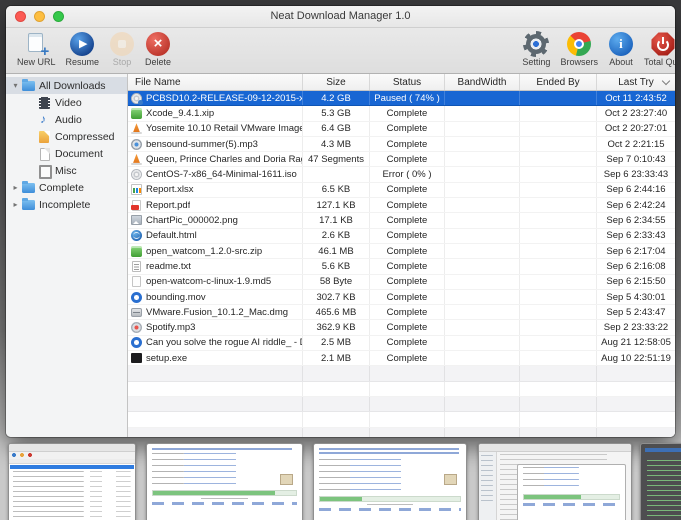  Describe the element at coordinates (215, 82) in the screenshot. I see `column-header-name: File Name` at that location.